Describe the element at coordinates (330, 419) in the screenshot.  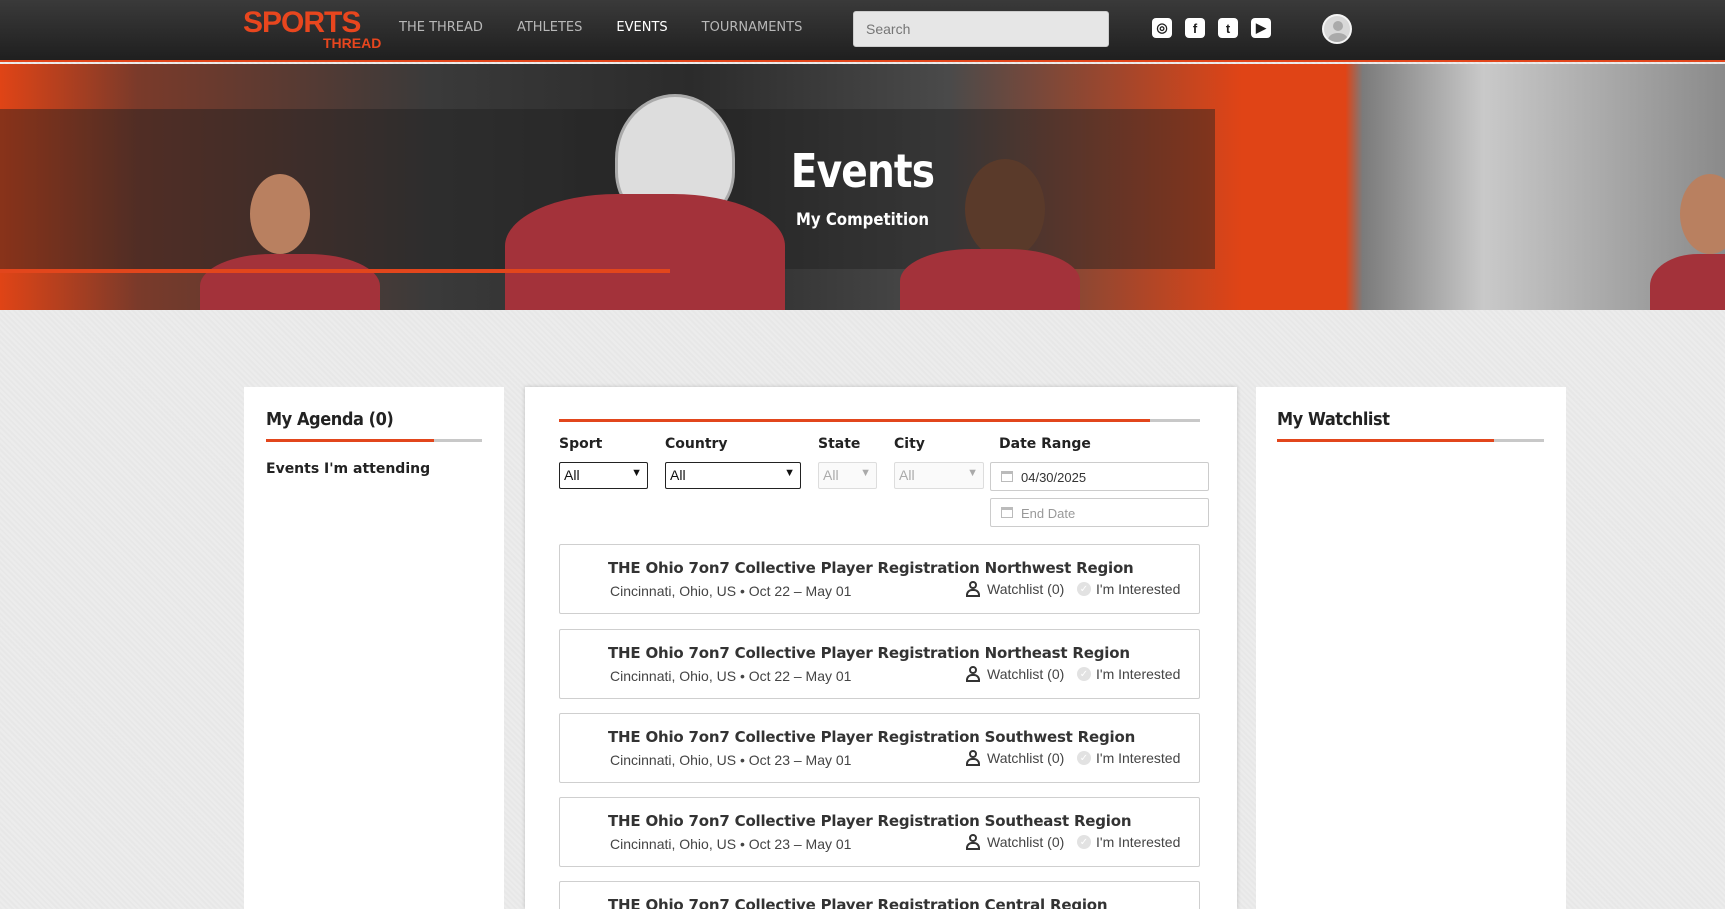
I see `my-agenda-title: My Agenda (0)` at that location.